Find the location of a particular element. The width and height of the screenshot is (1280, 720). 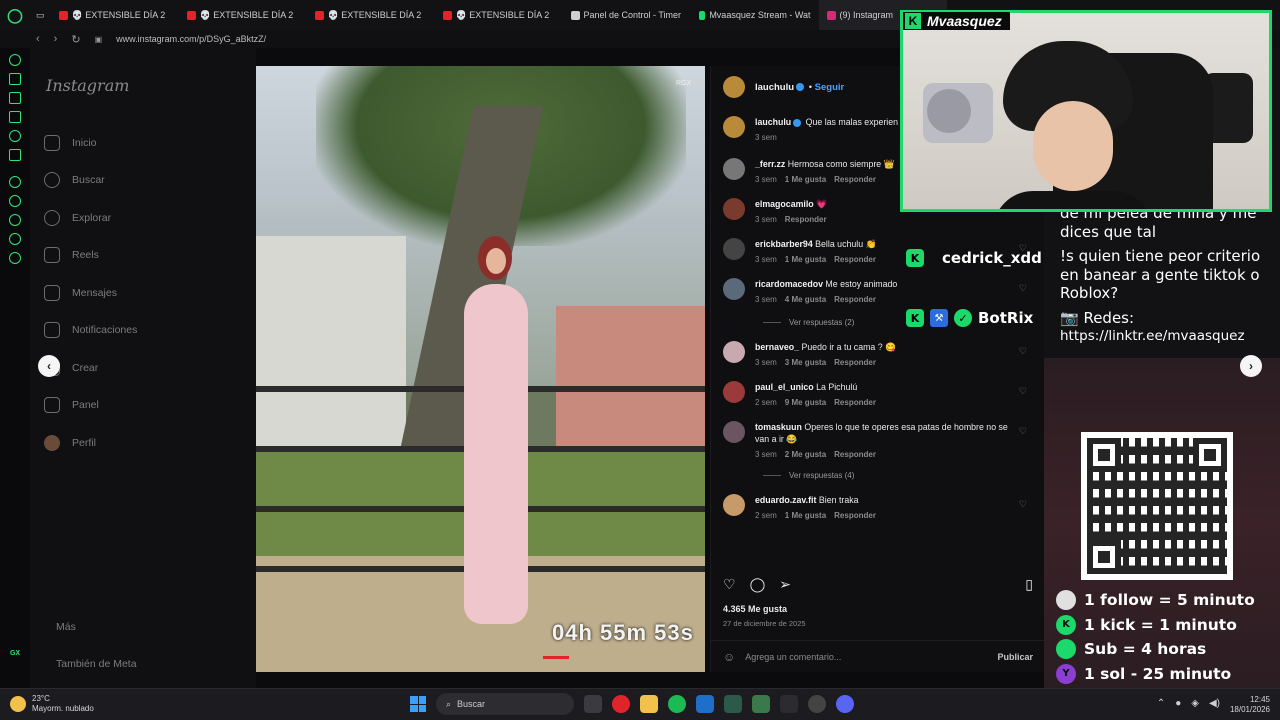

sidebar-item-inicio: Inicio is located at coordinates (90, 143).